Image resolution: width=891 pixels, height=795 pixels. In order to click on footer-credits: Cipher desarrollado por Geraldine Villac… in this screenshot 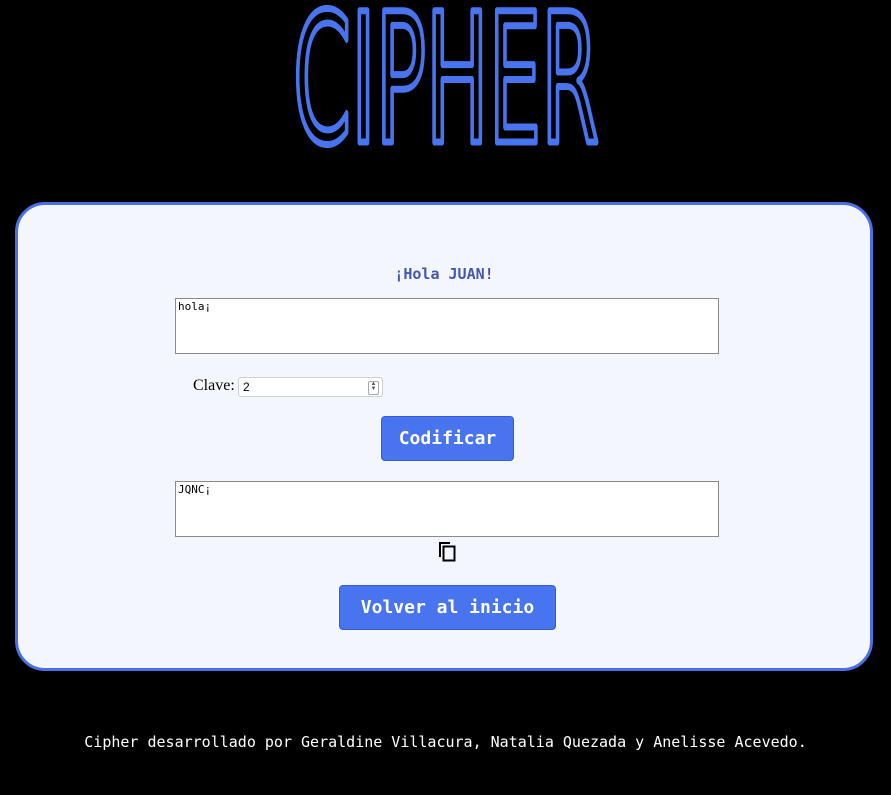, I will do `click(445, 742)`.